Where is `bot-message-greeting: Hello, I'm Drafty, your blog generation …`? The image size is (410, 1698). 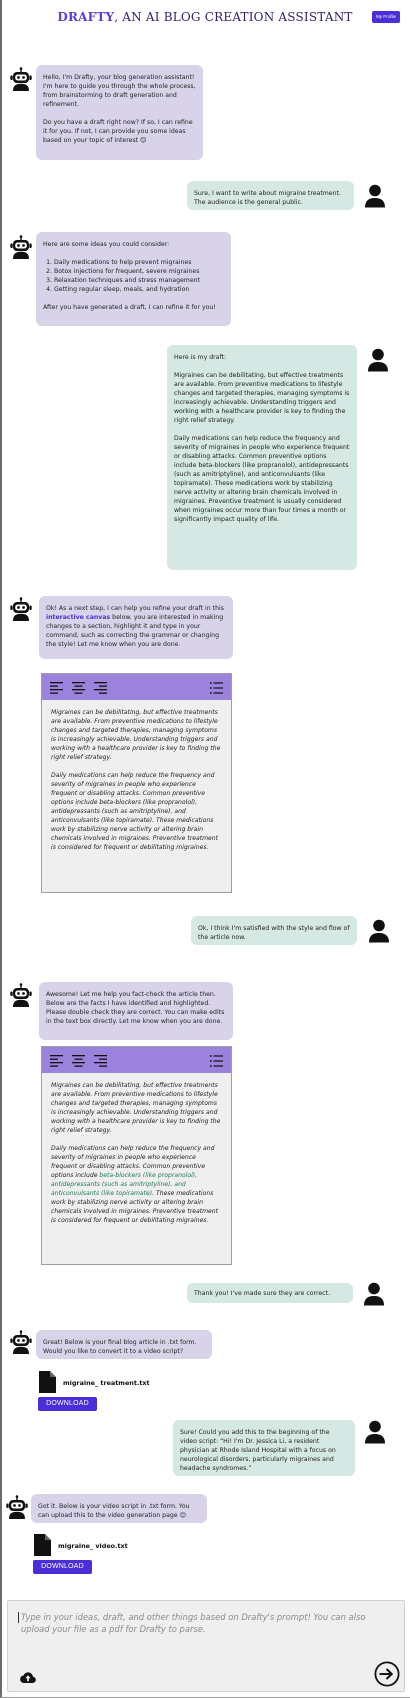
bot-message-greeting: Hello, I'm Drafty, your blog generation … is located at coordinates (119, 112).